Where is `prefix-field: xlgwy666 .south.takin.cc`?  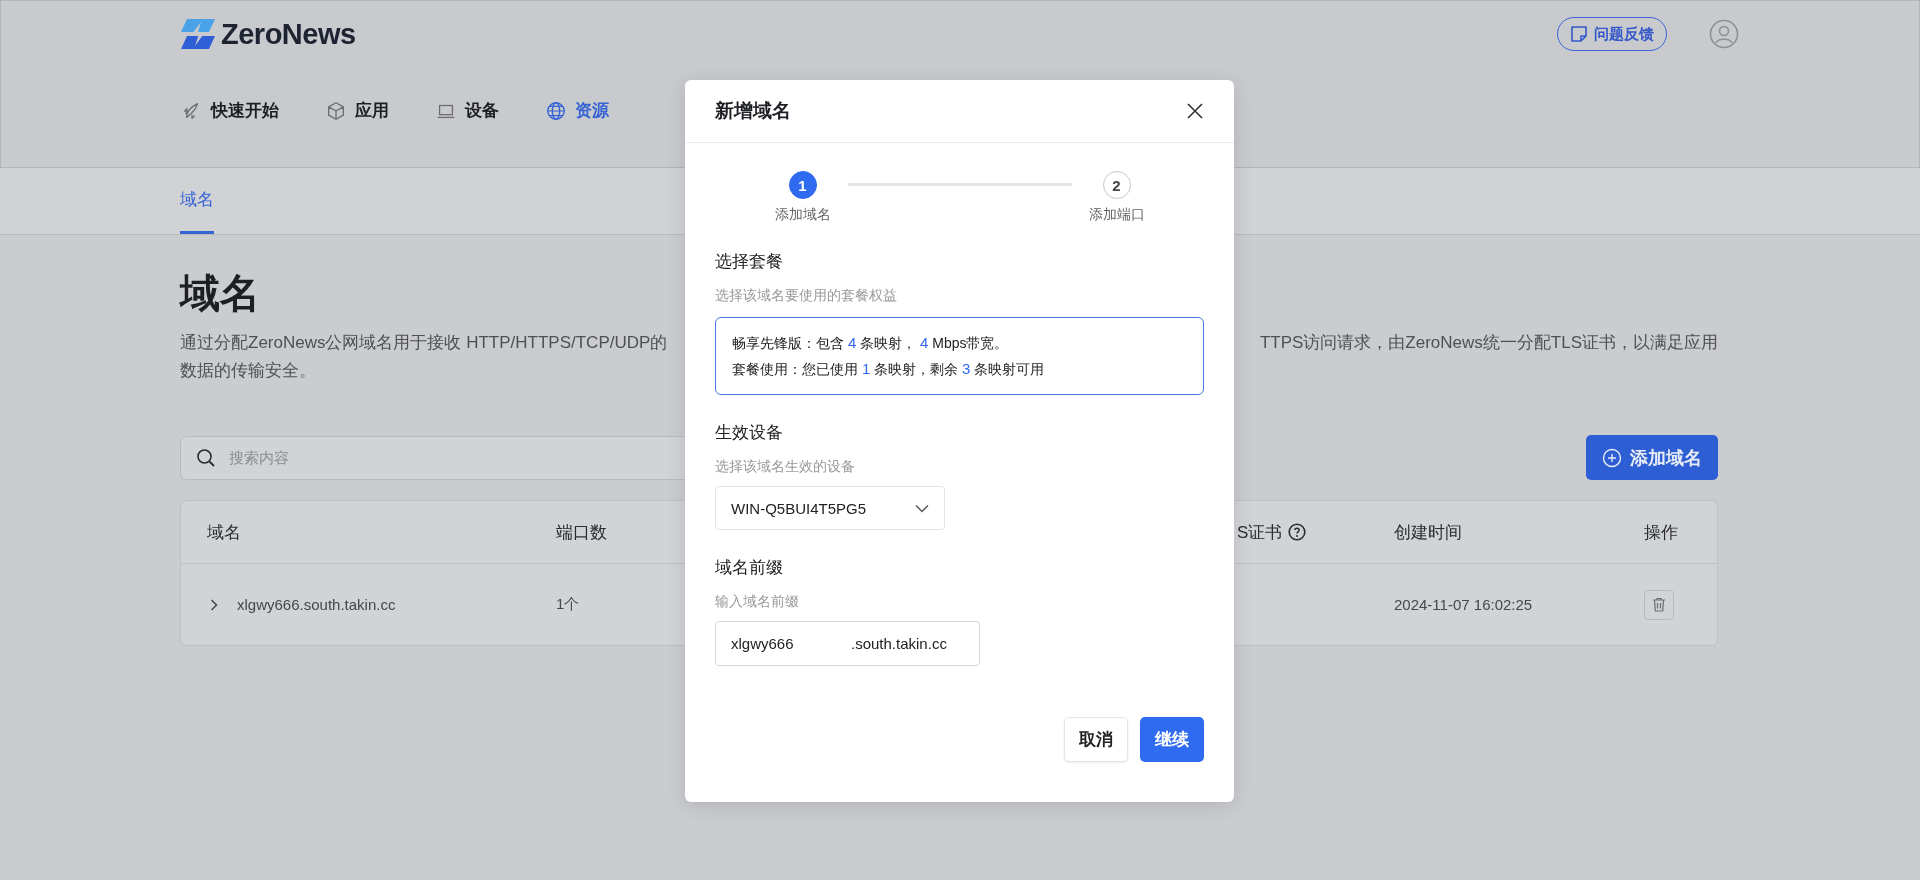 prefix-field: xlgwy666 .south.takin.cc is located at coordinates (847, 643).